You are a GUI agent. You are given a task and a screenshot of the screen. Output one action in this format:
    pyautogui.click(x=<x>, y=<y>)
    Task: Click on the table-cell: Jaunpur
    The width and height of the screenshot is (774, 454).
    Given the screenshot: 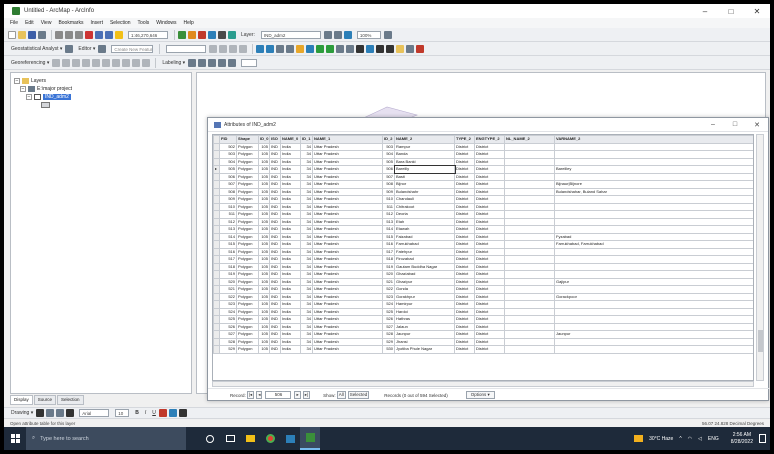 What is the action you would take?
    pyautogui.click(x=653, y=334)
    